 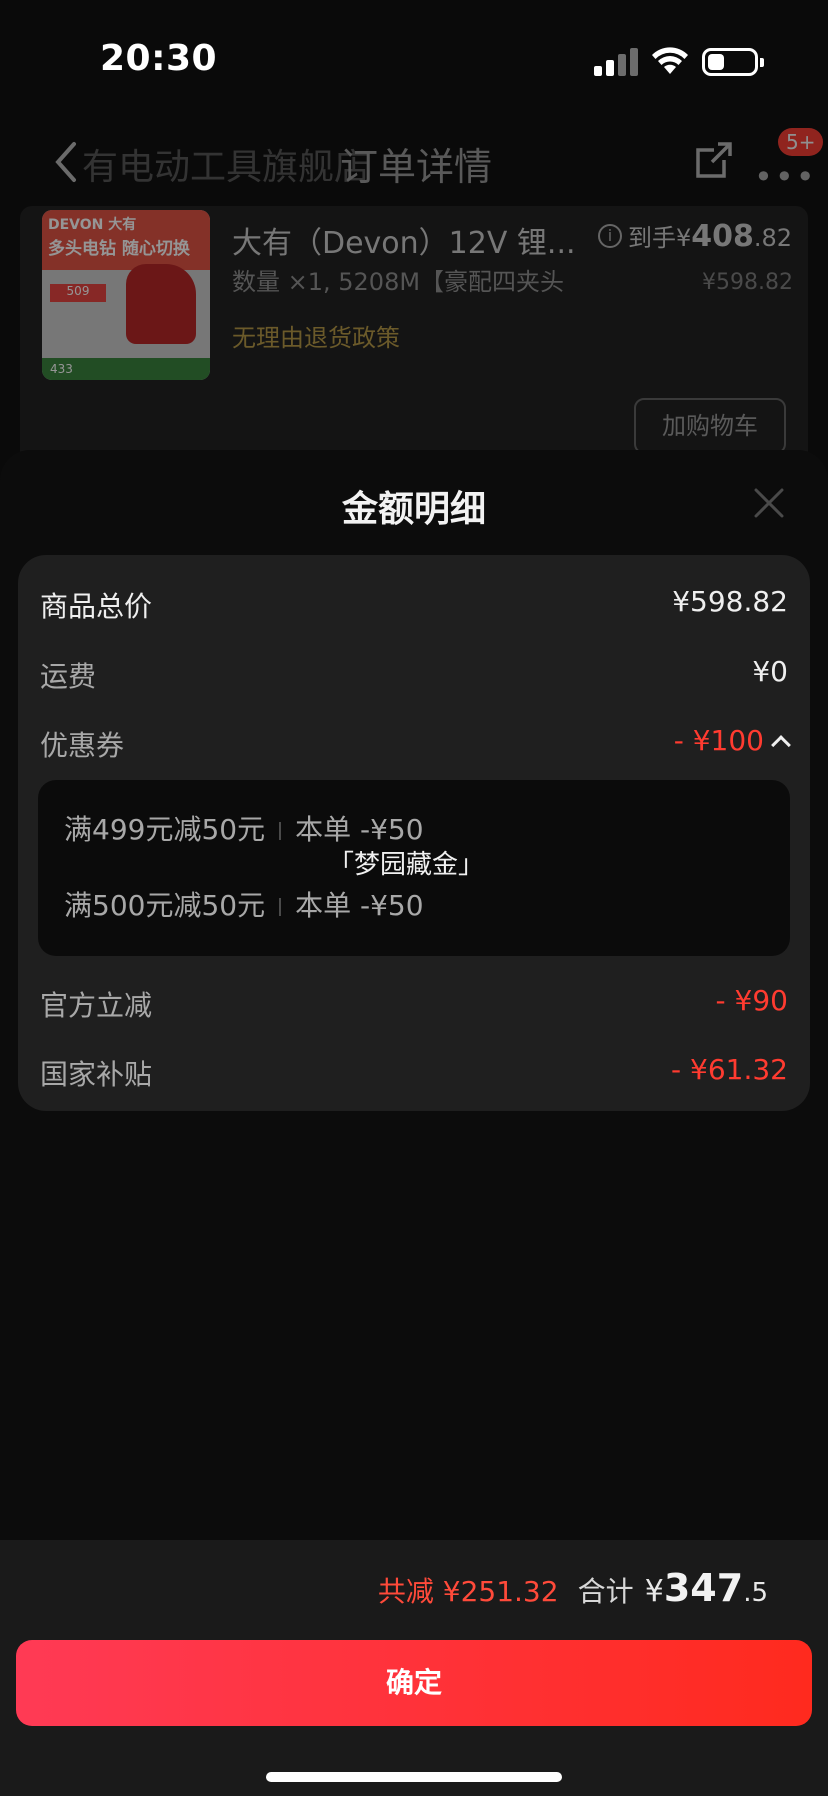 What do you see at coordinates (414, 674) in the screenshot?
I see `row-shipping: 运费 ¥0` at bounding box center [414, 674].